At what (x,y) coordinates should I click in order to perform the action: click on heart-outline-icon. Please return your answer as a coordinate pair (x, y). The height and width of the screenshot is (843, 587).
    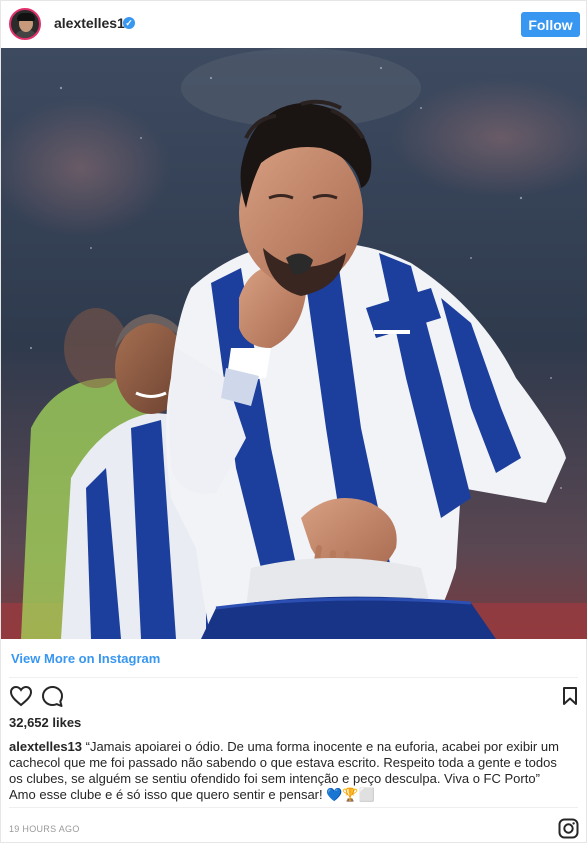
    Looking at the image, I should click on (21, 696).